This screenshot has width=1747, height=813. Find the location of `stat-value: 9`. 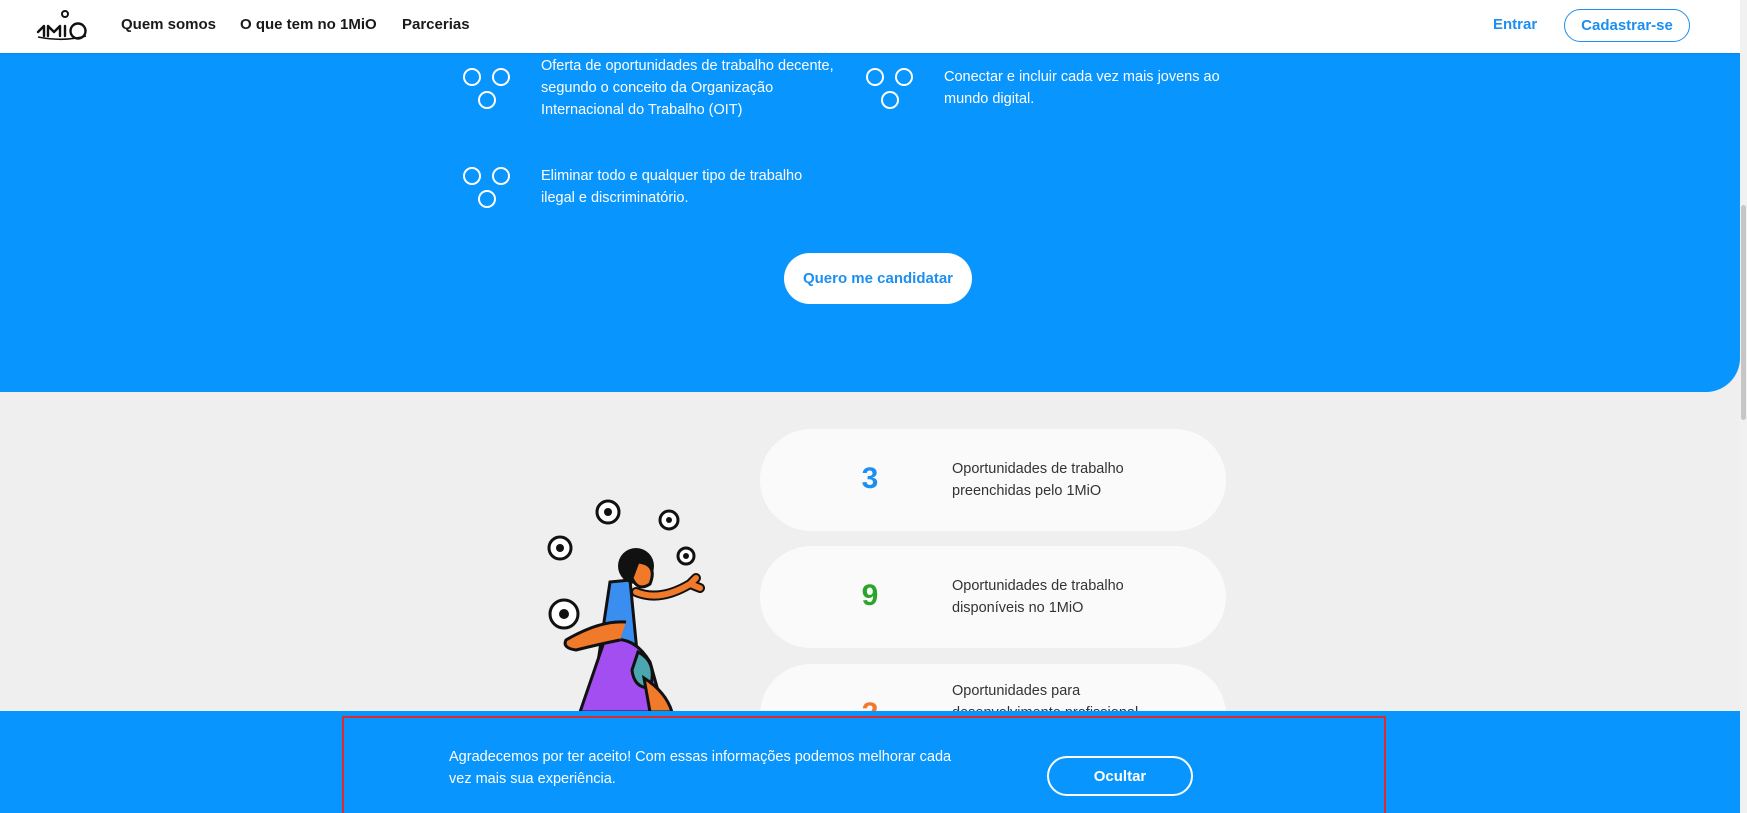

stat-value: 9 is located at coordinates (870, 595).